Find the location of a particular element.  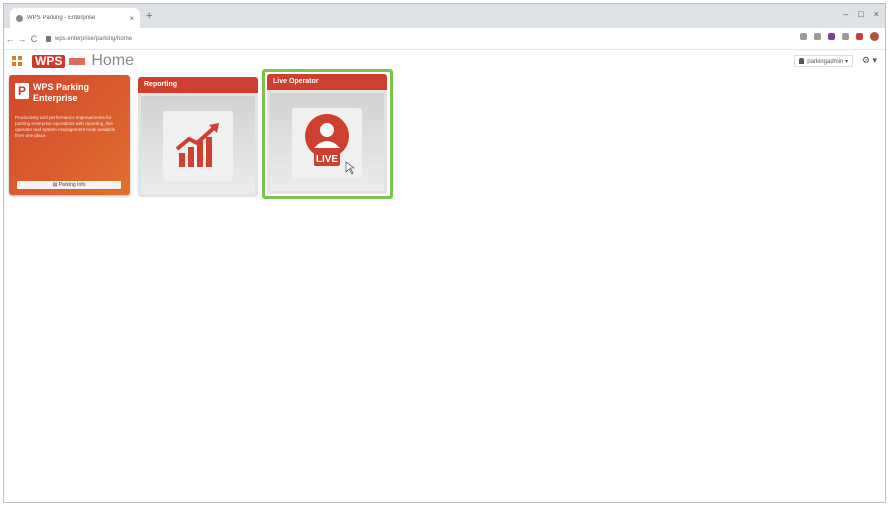

forward-button: → is located at coordinates (22, 39).